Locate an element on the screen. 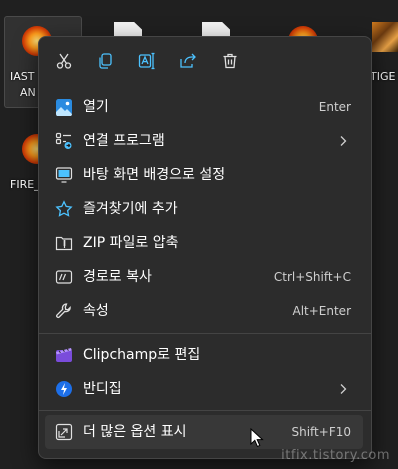 This screenshot has height=469, width=398. menu-item-copy-path: 경로로 복사 Ctrl+Shift+C is located at coordinates (204, 277).